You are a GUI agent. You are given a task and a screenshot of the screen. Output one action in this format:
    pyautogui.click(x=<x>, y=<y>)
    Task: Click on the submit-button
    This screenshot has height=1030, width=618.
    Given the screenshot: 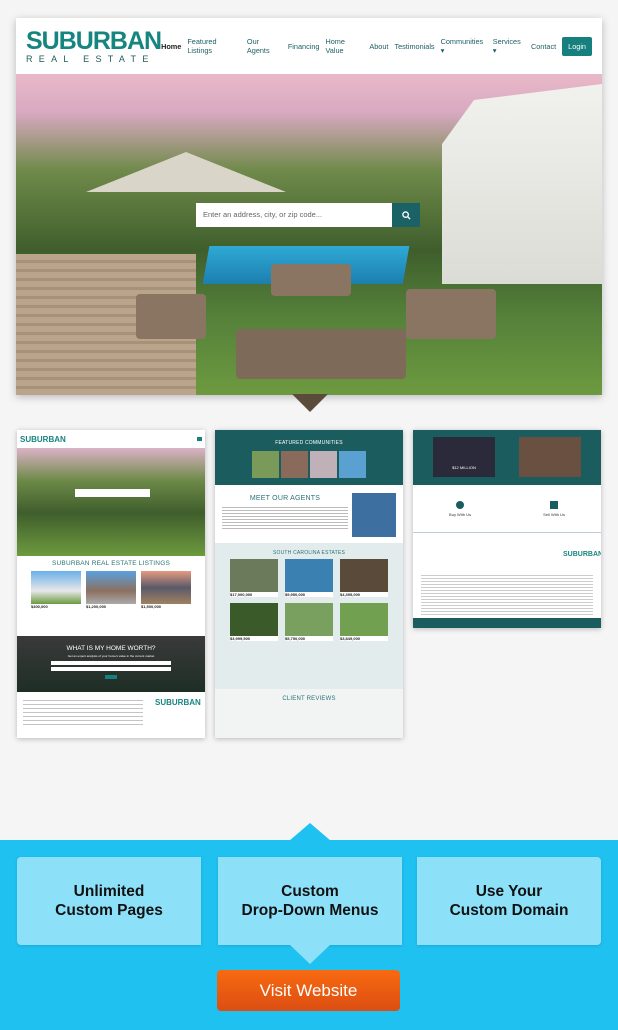 What is the action you would take?
    pyautogui.click(x=111, y=677)
    